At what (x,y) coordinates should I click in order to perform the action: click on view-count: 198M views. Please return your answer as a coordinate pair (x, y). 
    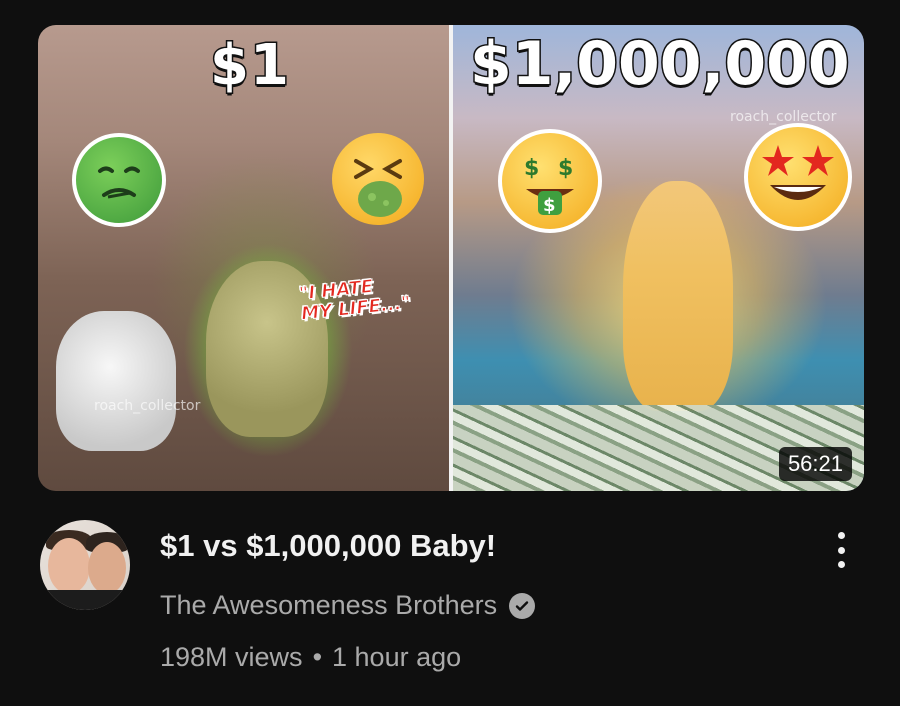
    Looking at the image, I should click on (231, 657).